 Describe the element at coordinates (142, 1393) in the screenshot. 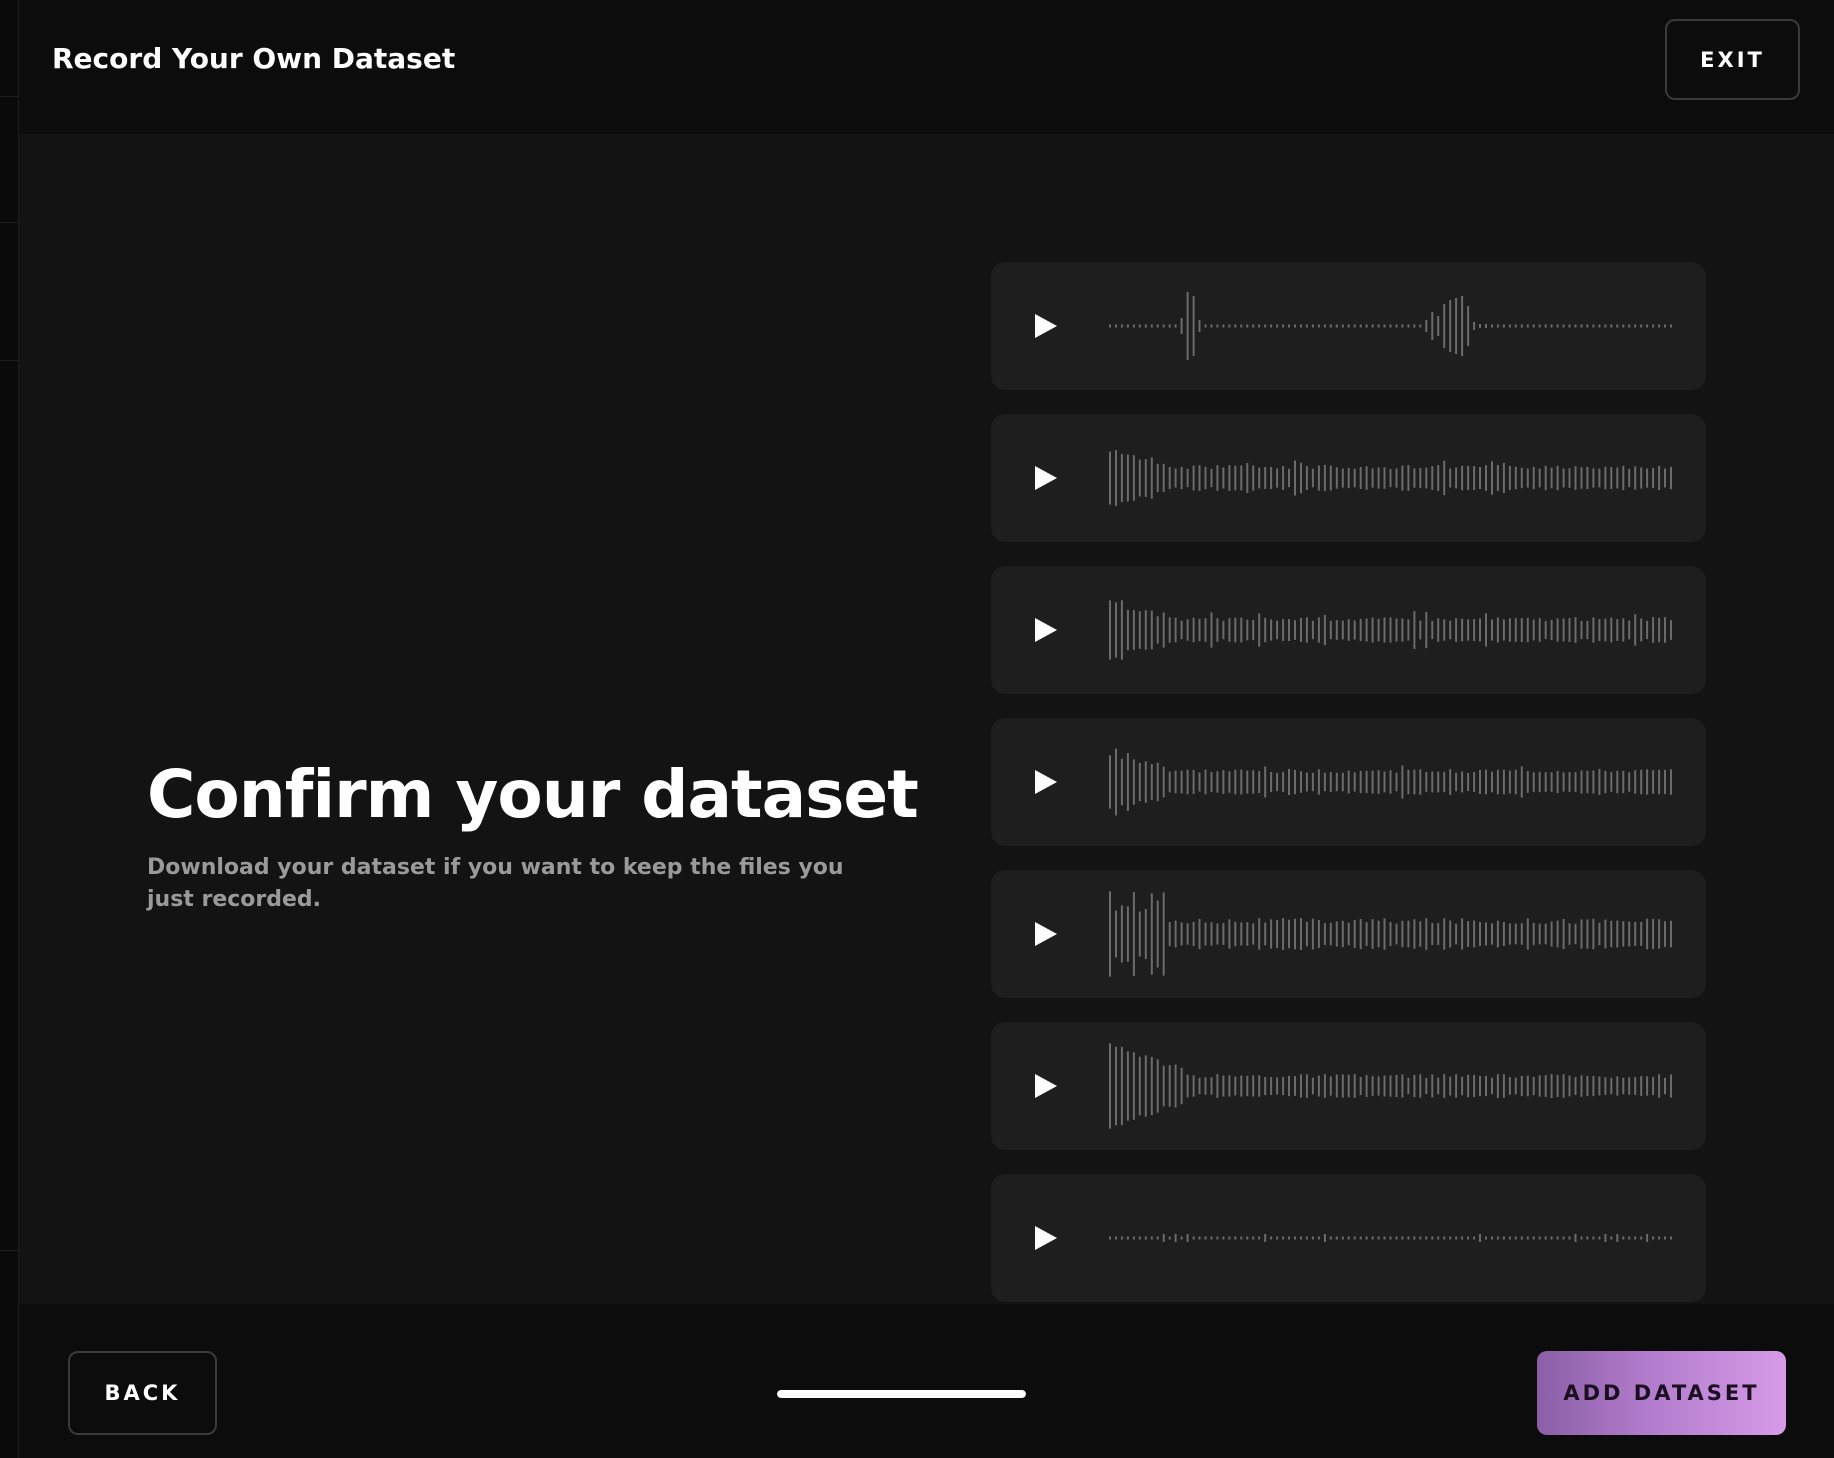

I see `back-button: BACK` at that location.